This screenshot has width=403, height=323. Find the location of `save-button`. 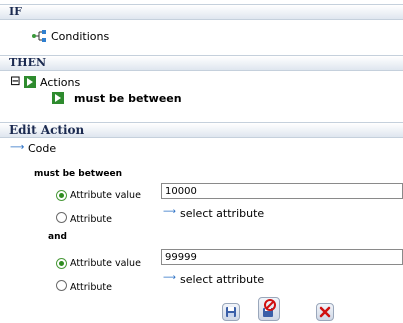

save-button is located at coordinates (231, 312).